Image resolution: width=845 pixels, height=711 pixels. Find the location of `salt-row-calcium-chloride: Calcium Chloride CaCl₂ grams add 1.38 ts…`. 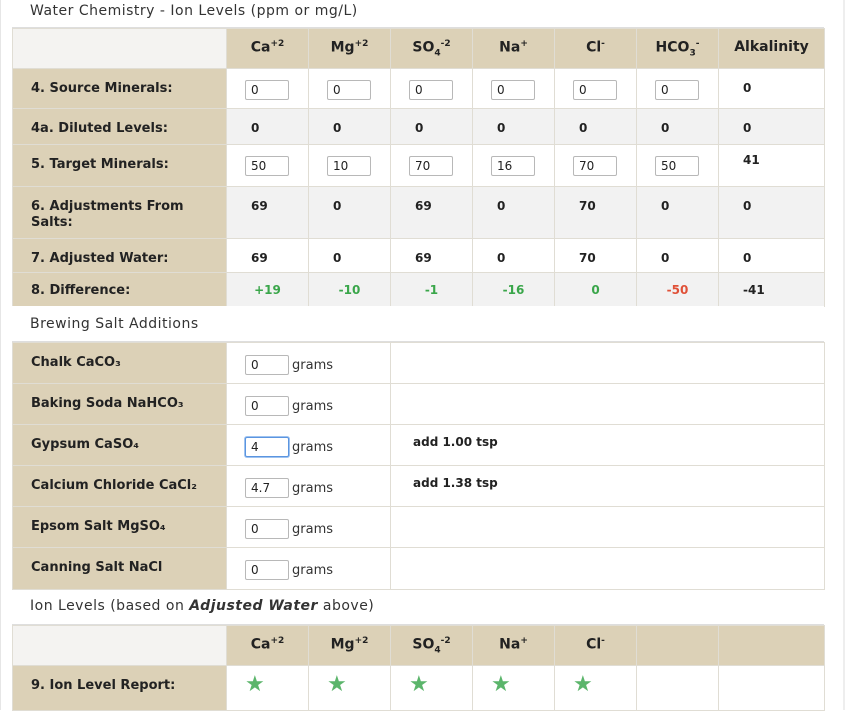

salt-row-calcium-chloride: Calcium Chloride CaCl₂ grams add 1.38 ts… is located at coordinates (418, 486).